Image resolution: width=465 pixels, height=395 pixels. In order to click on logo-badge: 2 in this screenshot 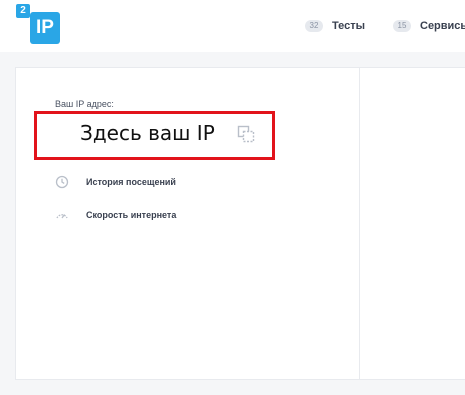, I will do `click(23, 11)`.